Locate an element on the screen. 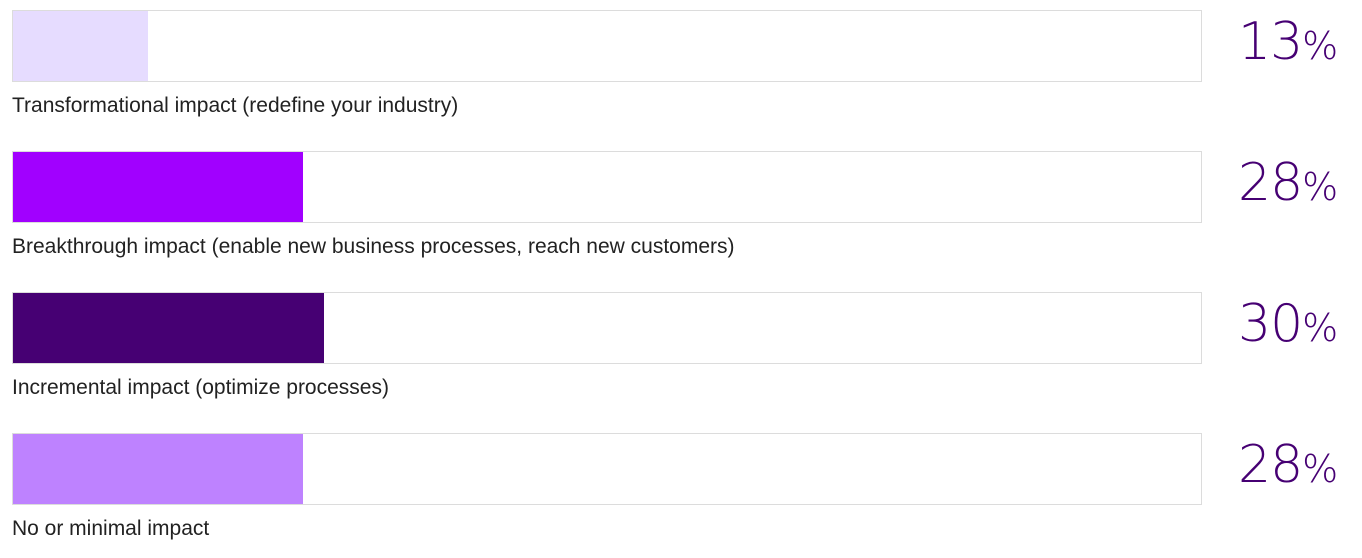 The height and width of the screenshot is (558, 1362). value-label: 13% is located at coordinates (1288, 42).